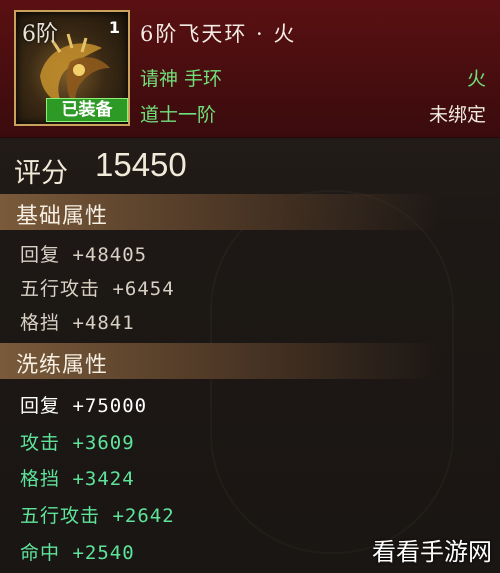 This screenshot has width=500, height=573. What do you see at coordinates (41, 173) in the screenshot?
I see `score-label: 评分` at bounding box center [41, 173].